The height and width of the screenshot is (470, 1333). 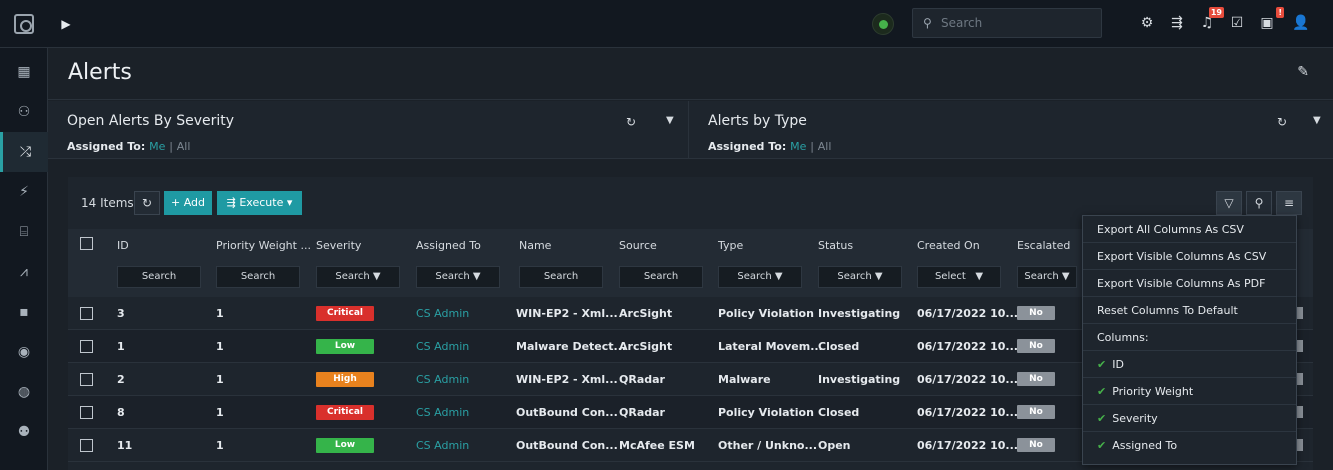 What do you see at coordinates (1259, 203) in the screenshot?
I see `grid-search-icon: ⚲` at bounding box center [1259, 203].